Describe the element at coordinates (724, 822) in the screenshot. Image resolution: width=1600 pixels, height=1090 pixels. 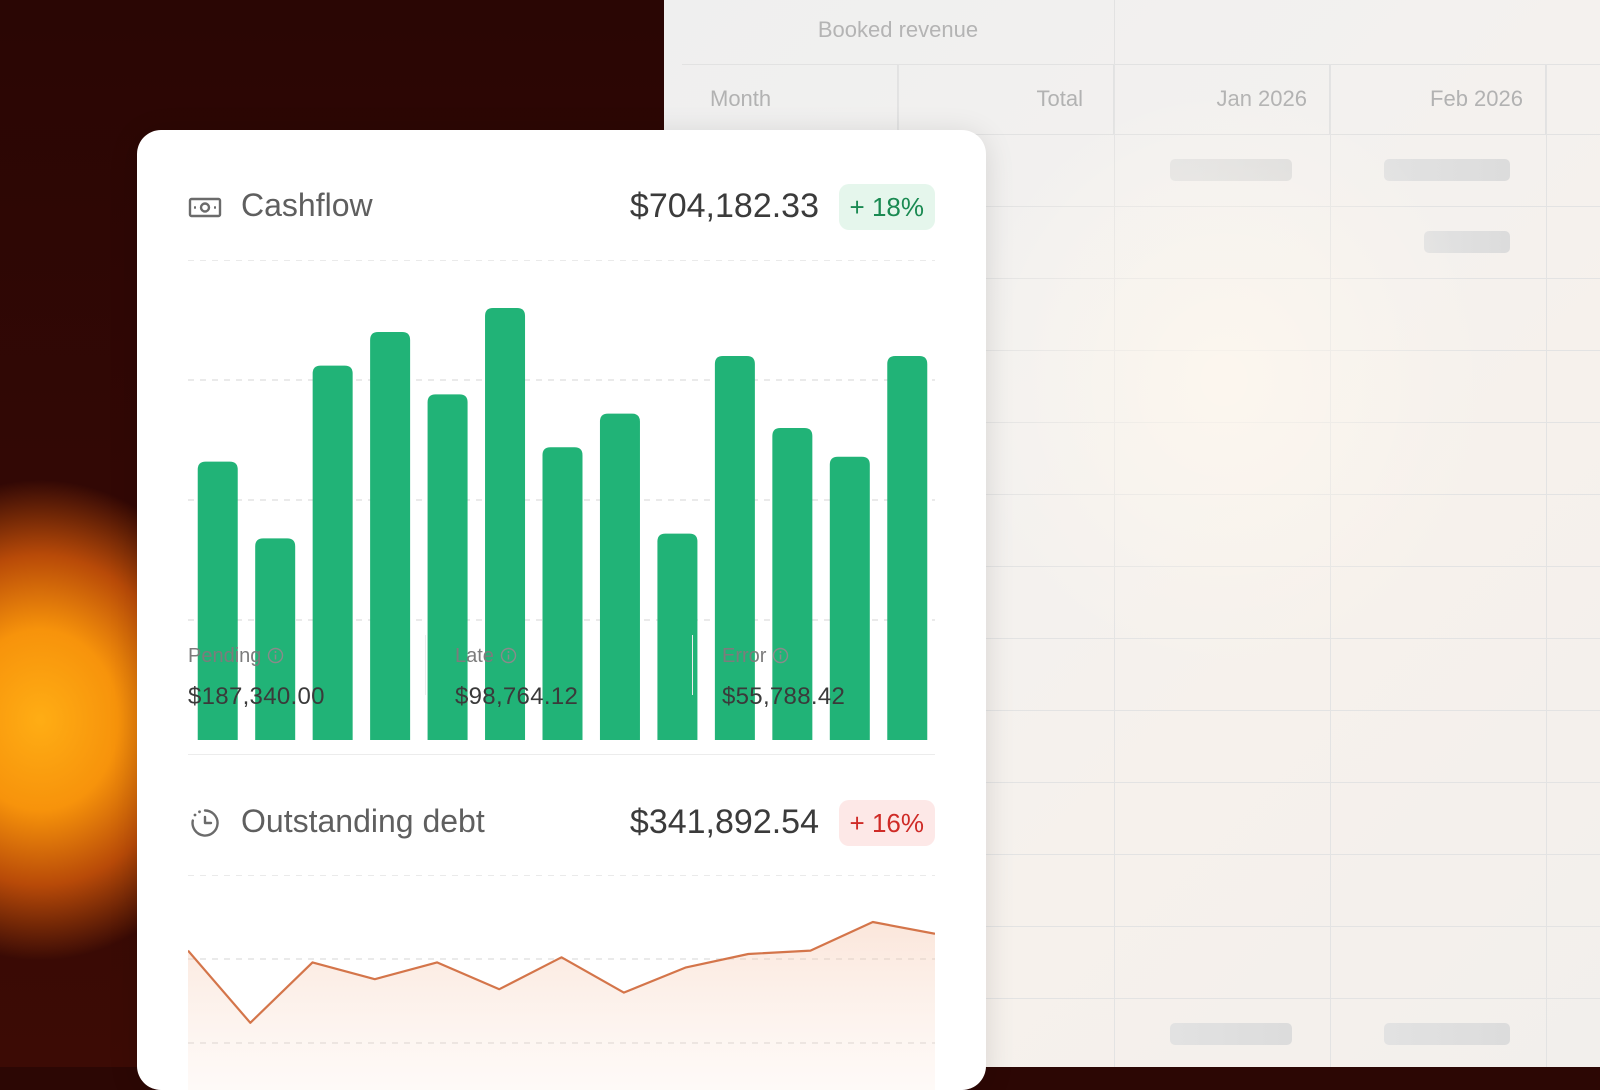
I see `debt-amount: $341,892.54` at that location.